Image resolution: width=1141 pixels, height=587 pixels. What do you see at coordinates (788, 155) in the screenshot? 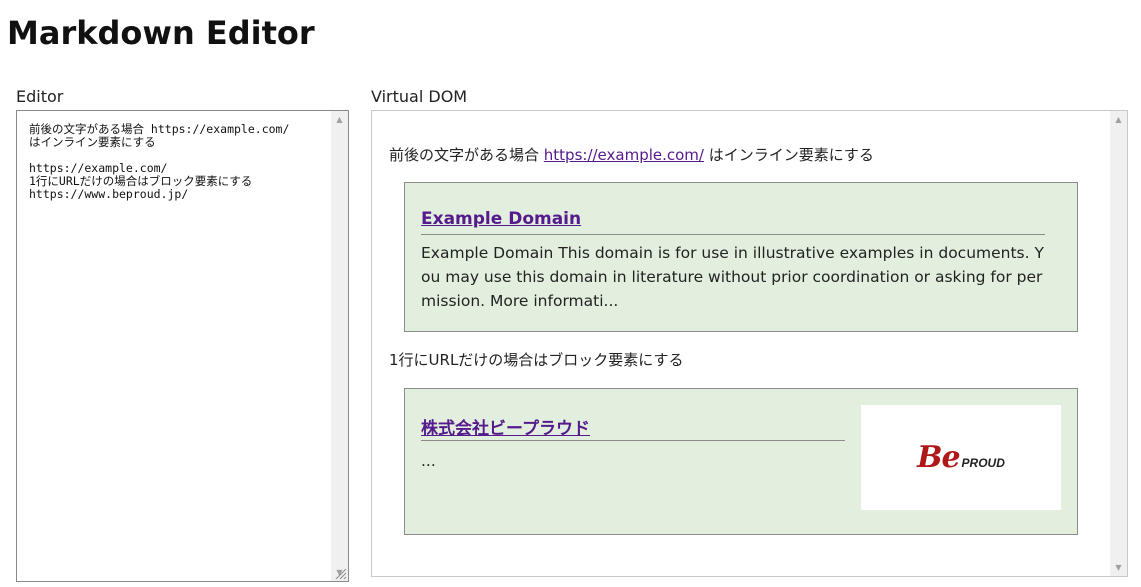
I see `paragraph-text-after: はインライン要素にする` at bounding box center [788, 155].